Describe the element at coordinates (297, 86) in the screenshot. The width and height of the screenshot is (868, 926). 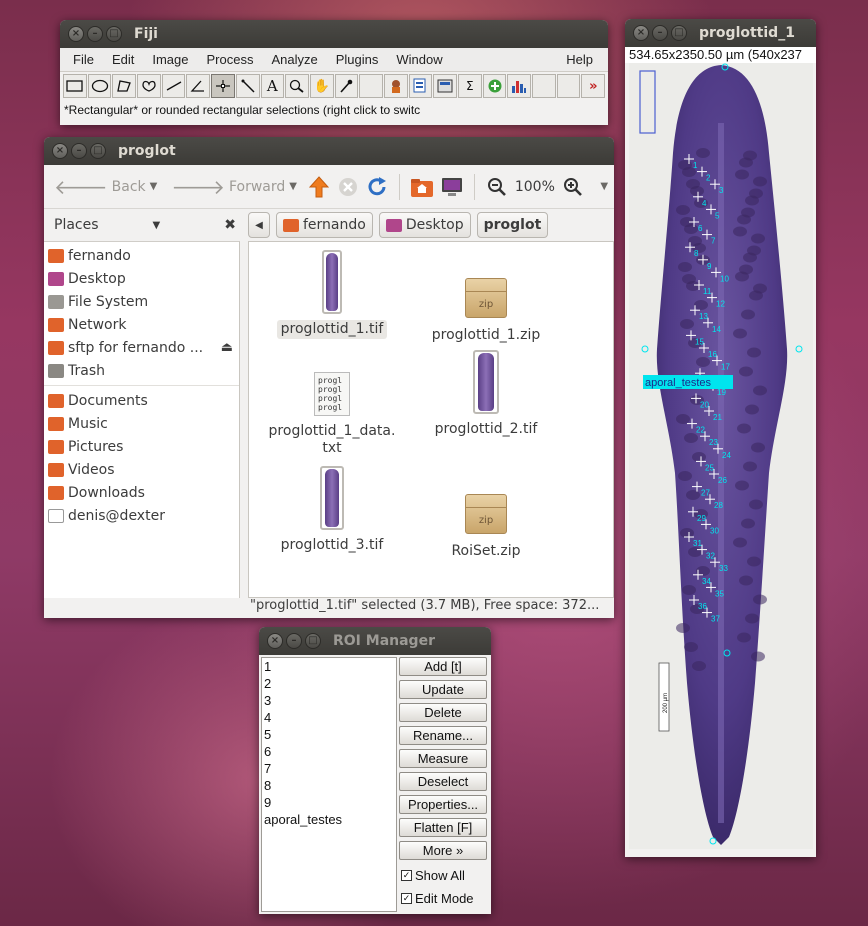
I see `magnifier-icon` at that location.